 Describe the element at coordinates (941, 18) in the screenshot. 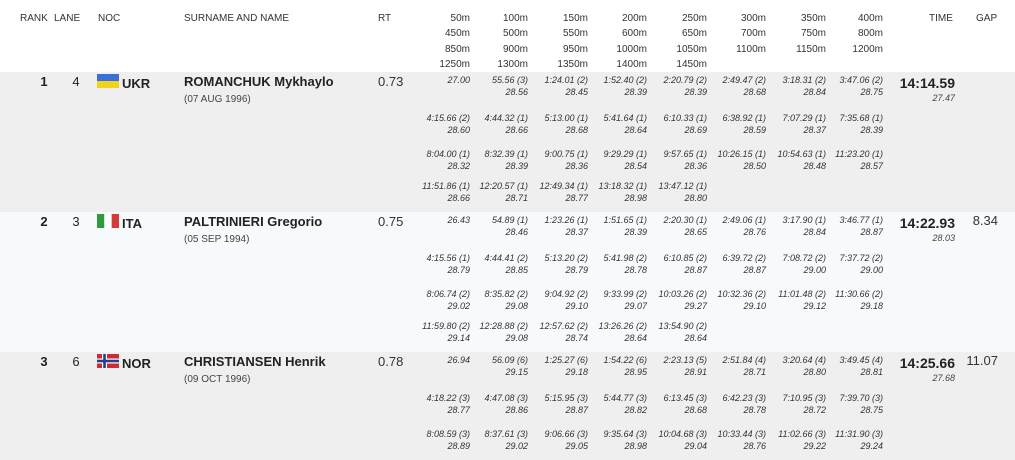

I see `header-time: TIME` at that location.